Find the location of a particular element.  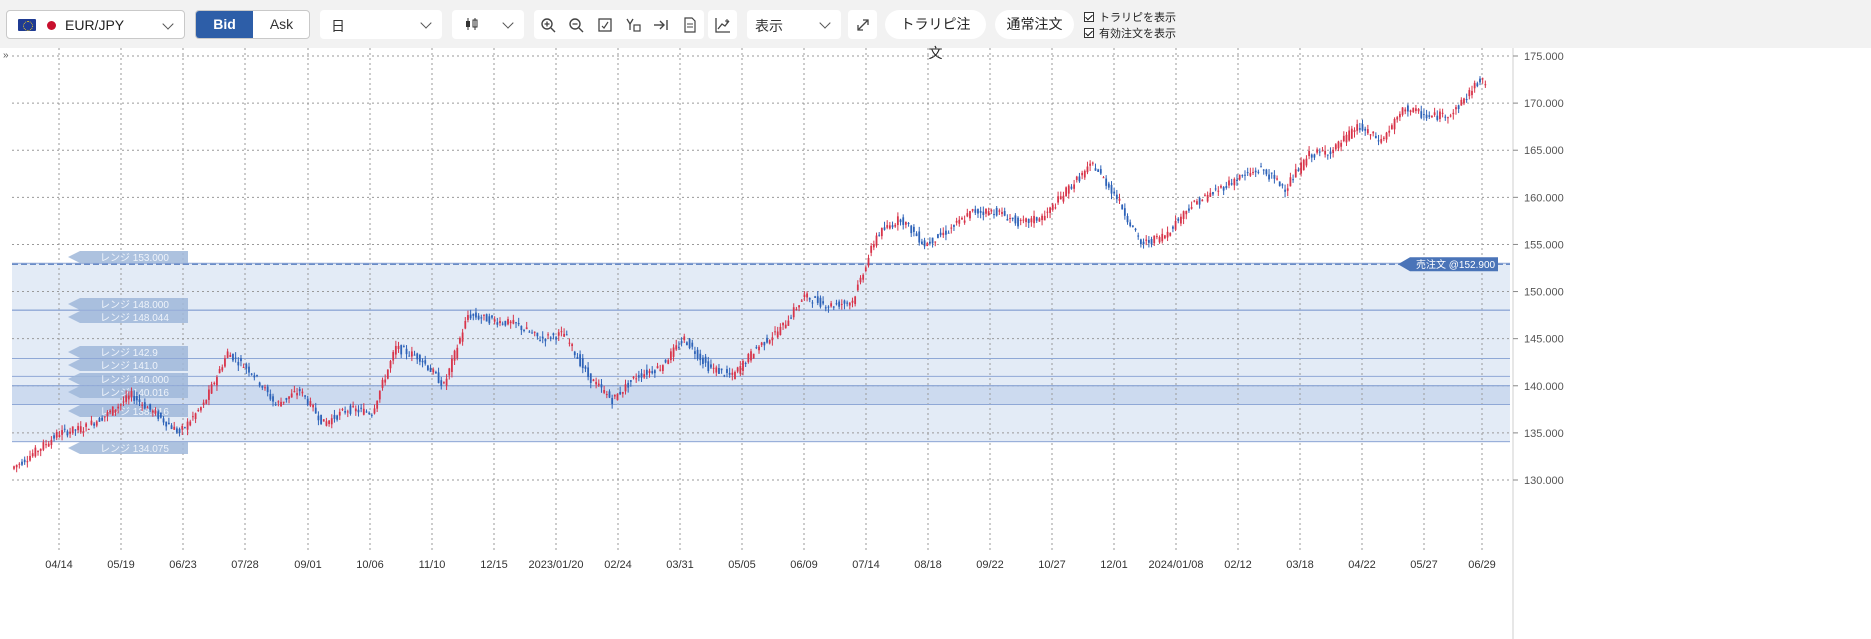

tsurupi-order-button: トラリピ注文 is located at coordinates (935, 35).